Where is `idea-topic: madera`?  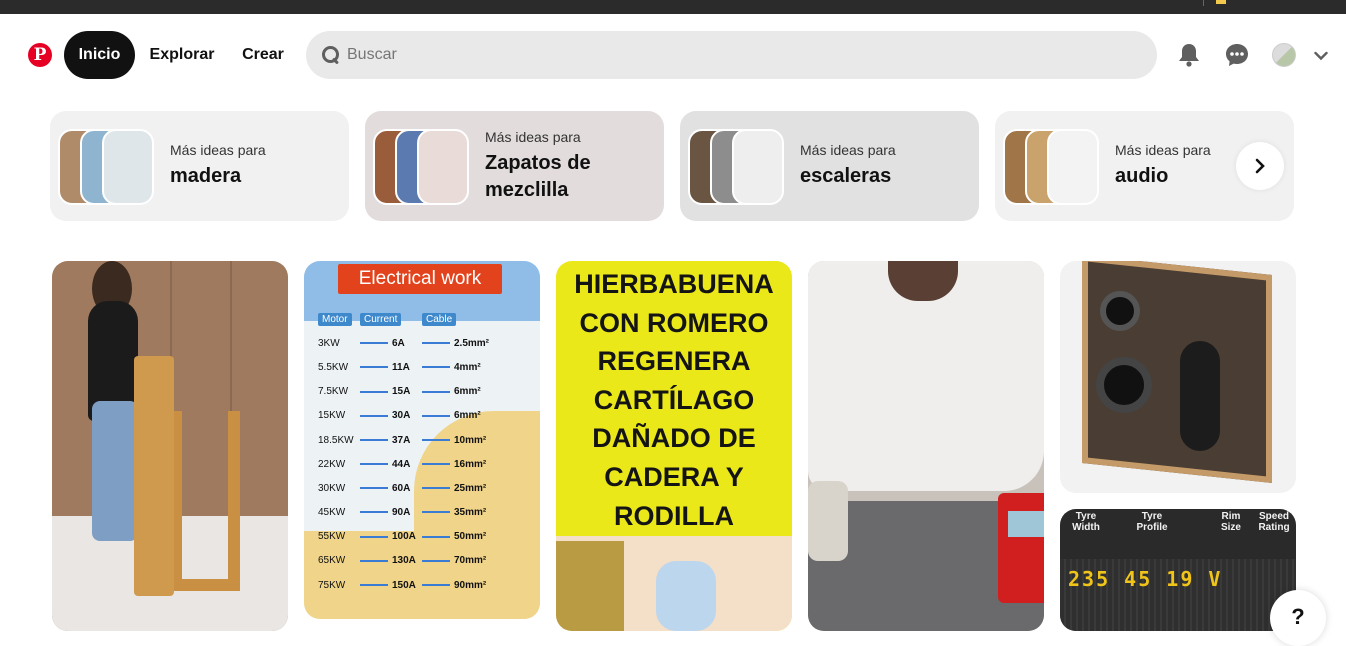 idea-topic: madera is located at coordinates (206, 176).